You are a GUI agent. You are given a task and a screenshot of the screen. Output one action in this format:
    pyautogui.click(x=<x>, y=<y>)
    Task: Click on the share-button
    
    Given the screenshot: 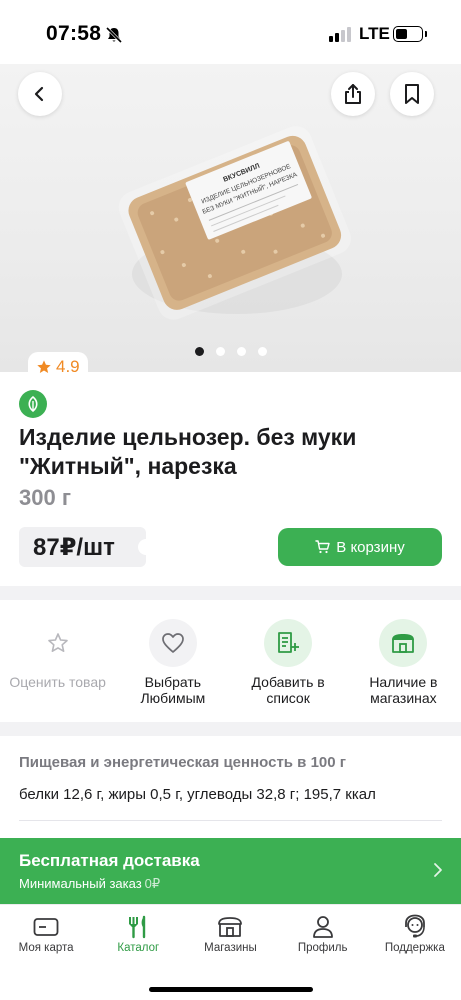 What is the action you would take?
    pyautogui.click(x=353, y=94)
    